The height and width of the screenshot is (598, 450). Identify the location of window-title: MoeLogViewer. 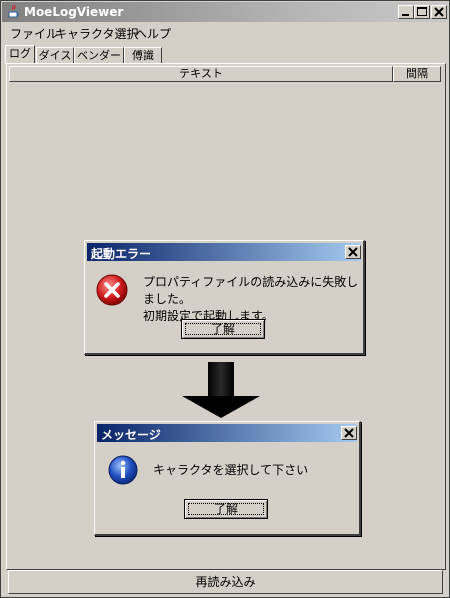
(74, 12).